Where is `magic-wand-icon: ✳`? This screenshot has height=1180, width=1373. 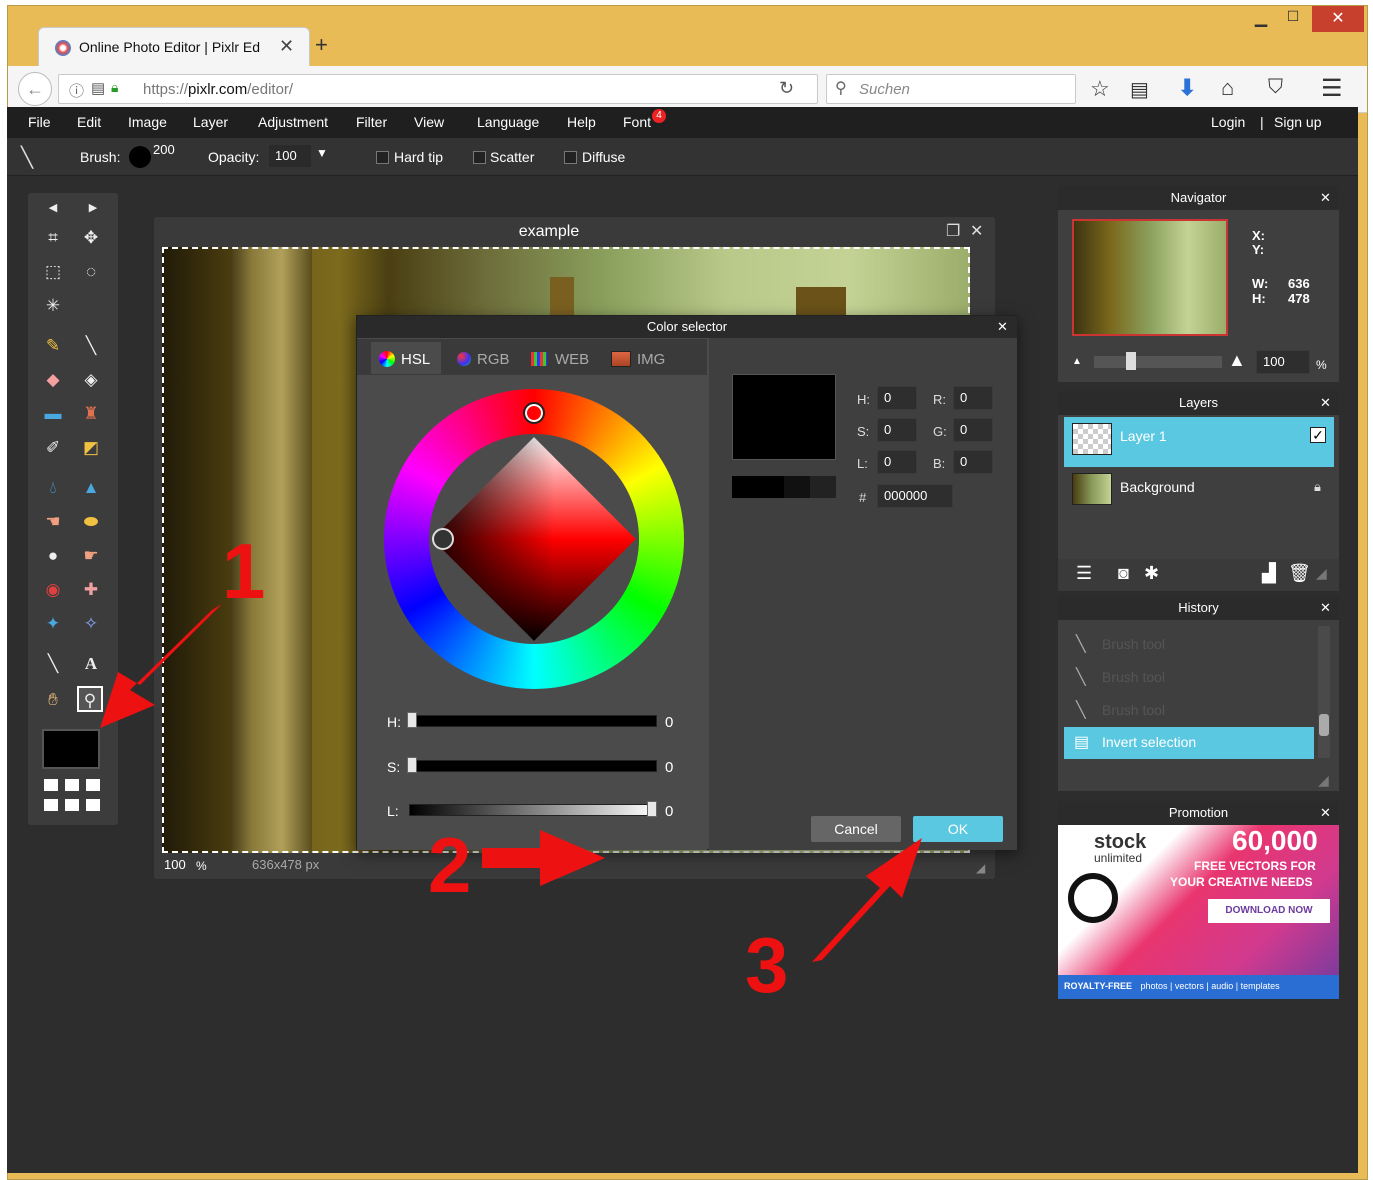
magic-wand-icon: ✳ is located at coordinates (53, 306).